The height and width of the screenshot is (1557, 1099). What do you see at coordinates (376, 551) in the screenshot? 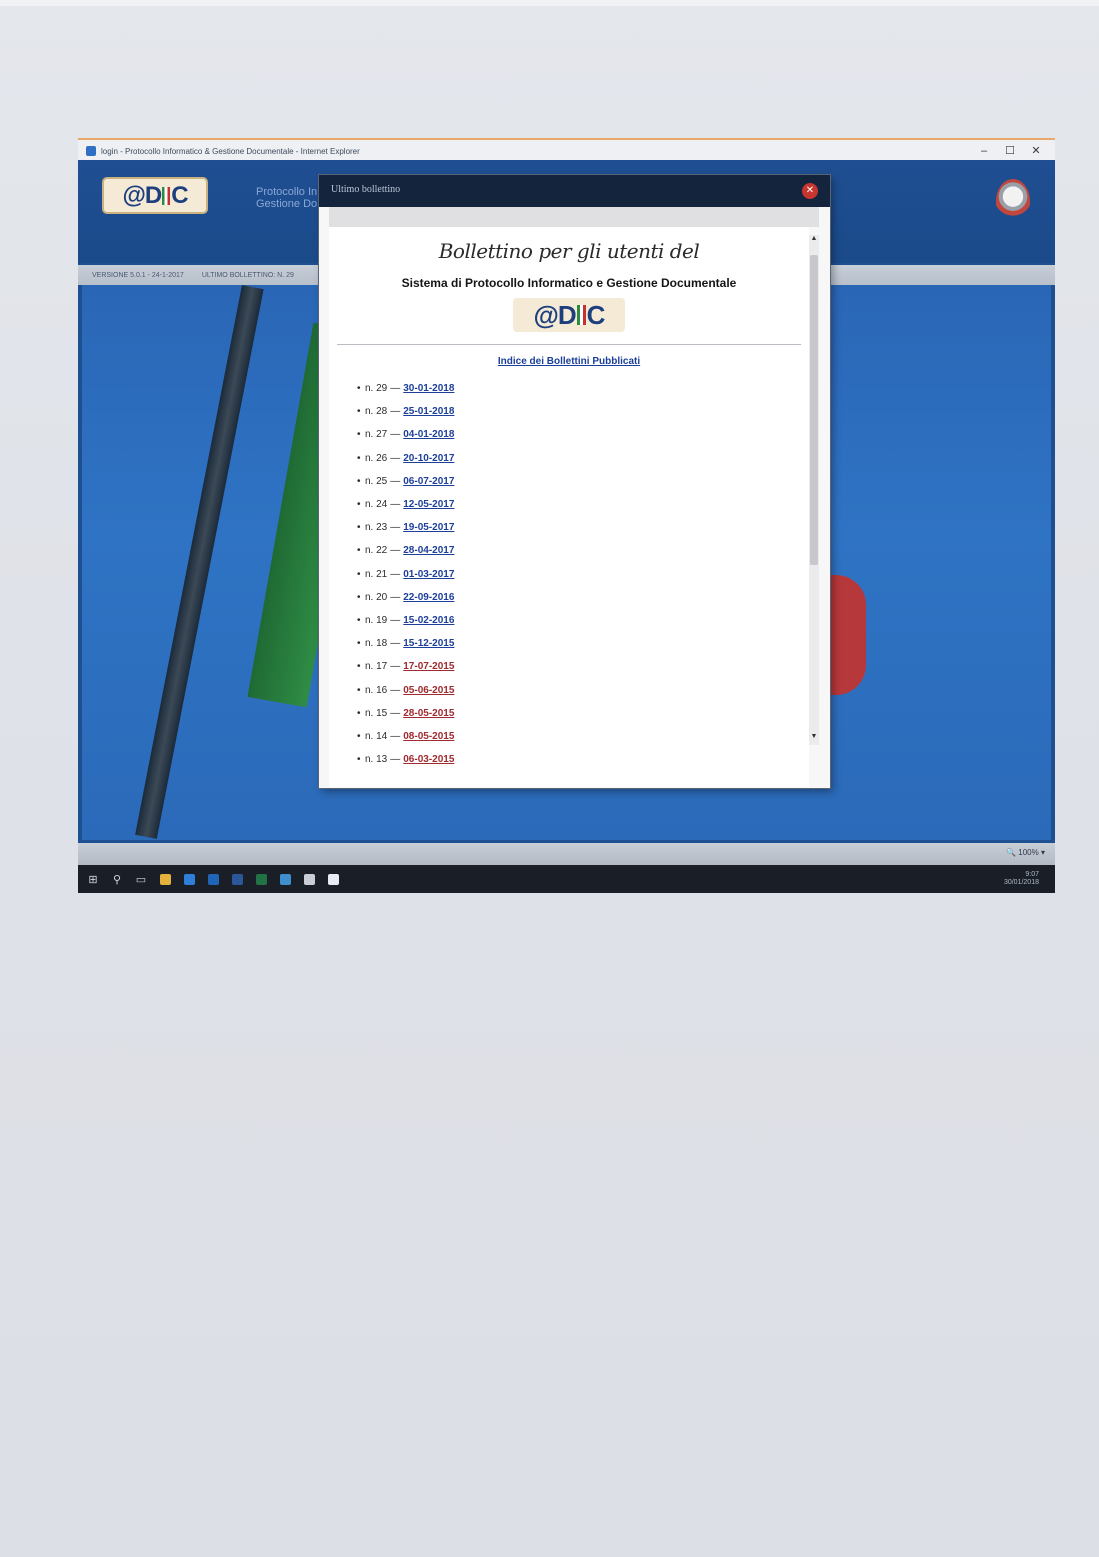
I see `bulletin-number: n. 22` at bounding box center [376, 551].